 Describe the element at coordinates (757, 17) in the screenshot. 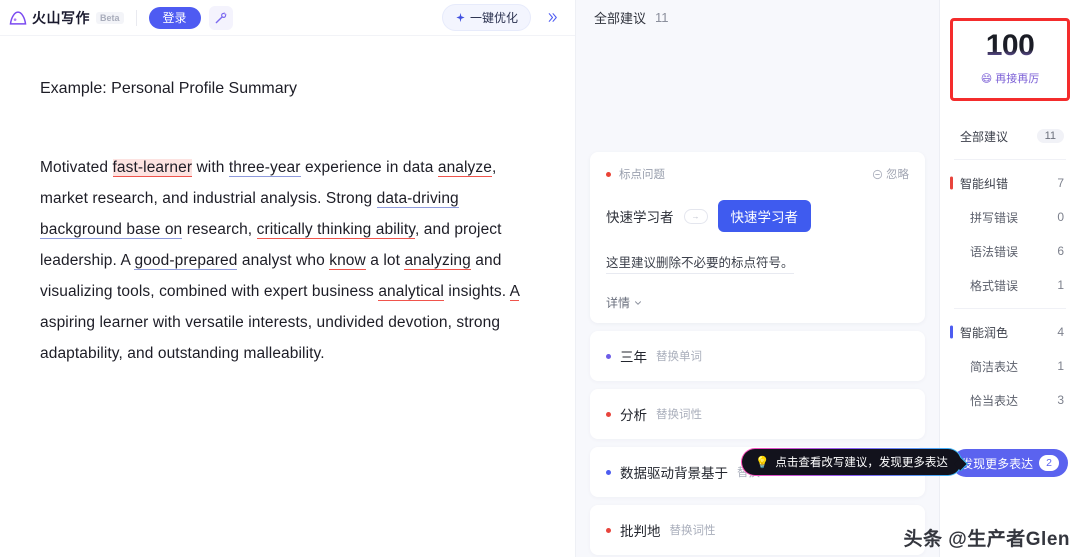

I see `suggestions-header: 全部建议 11` at that location.